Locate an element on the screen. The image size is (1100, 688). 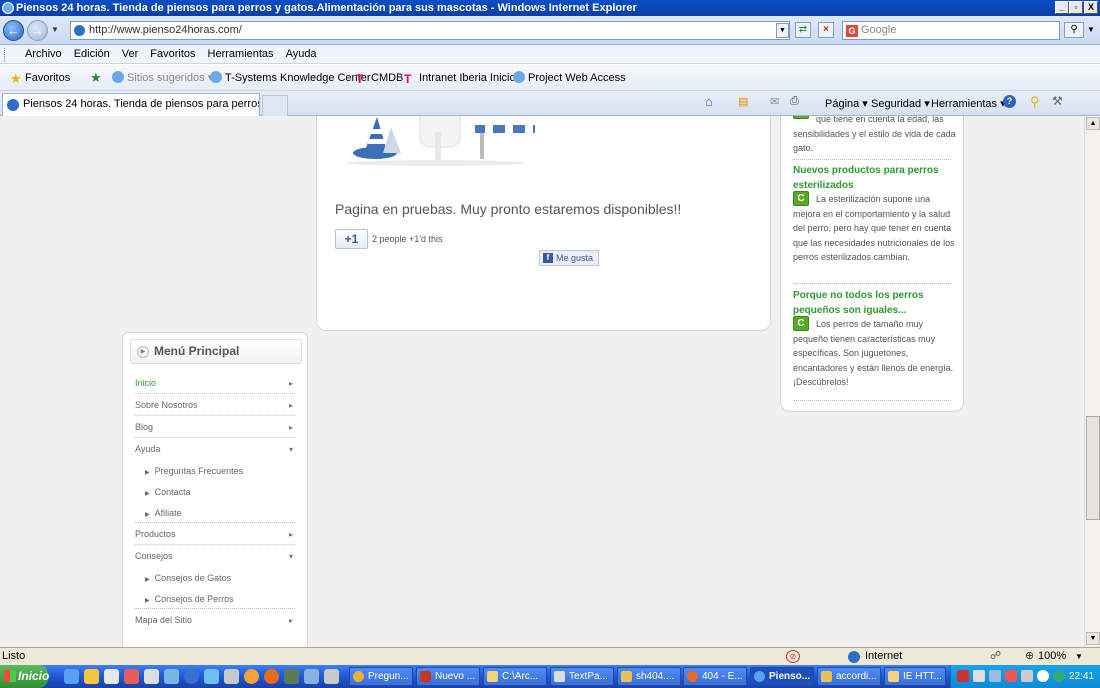
menu-edicion: Edición is located at coordinates (92, 54).